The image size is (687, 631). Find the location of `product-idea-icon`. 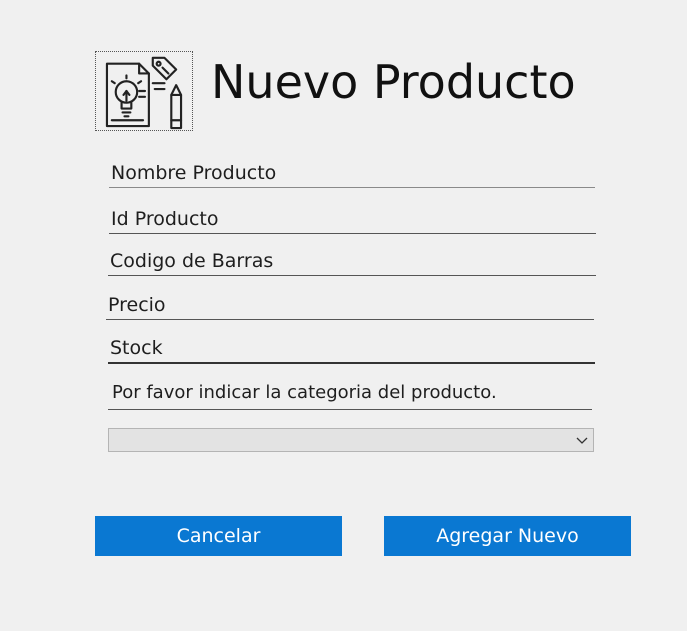

product-idea-icon is located at coordinates (144, 93).